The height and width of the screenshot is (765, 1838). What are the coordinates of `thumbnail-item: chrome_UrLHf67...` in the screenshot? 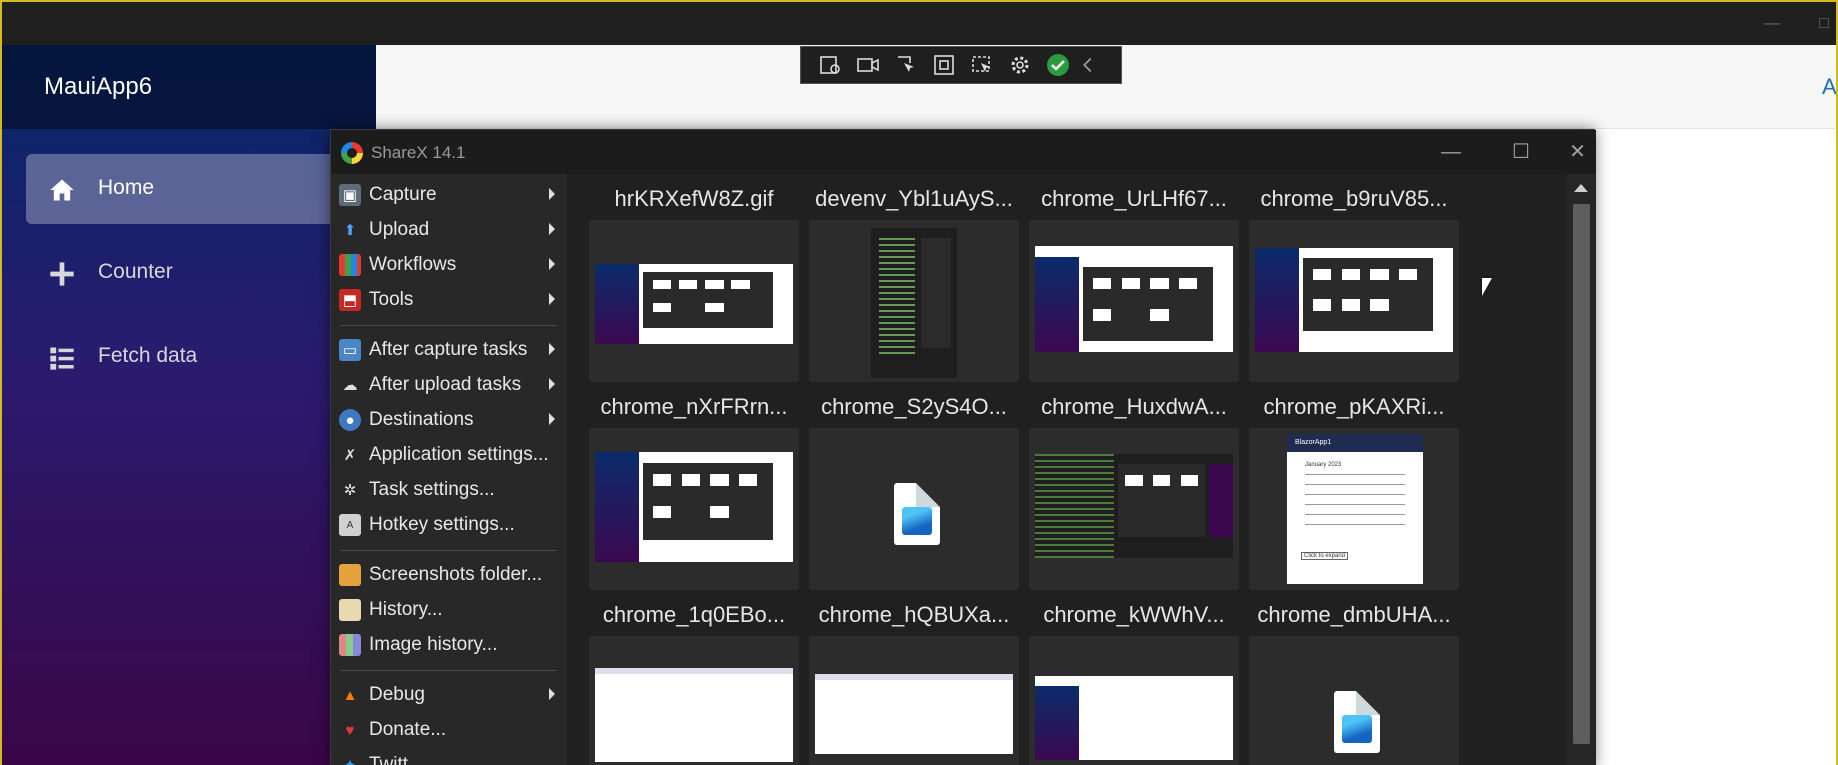 It's located at (1134, 284).